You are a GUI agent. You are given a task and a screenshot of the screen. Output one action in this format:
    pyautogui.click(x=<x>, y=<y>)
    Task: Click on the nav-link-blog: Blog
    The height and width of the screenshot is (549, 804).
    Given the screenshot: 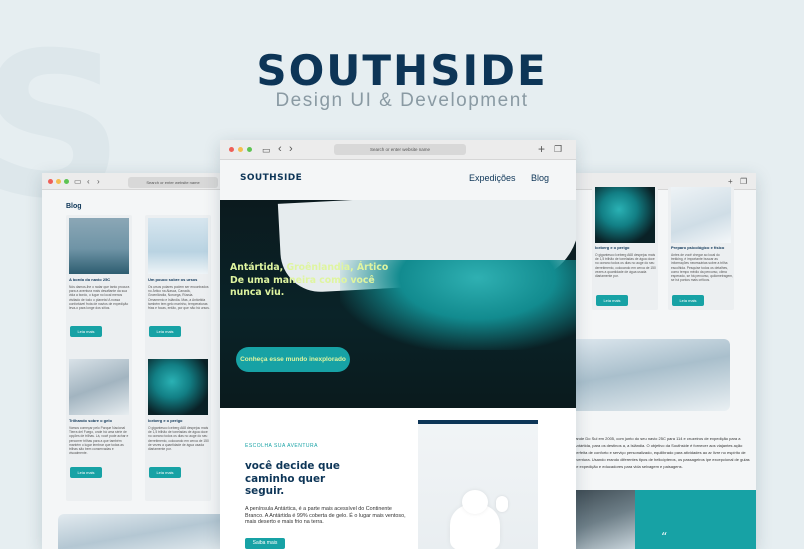 What is the action you would take?
    pyautogui.click(x=540, y=178)
    